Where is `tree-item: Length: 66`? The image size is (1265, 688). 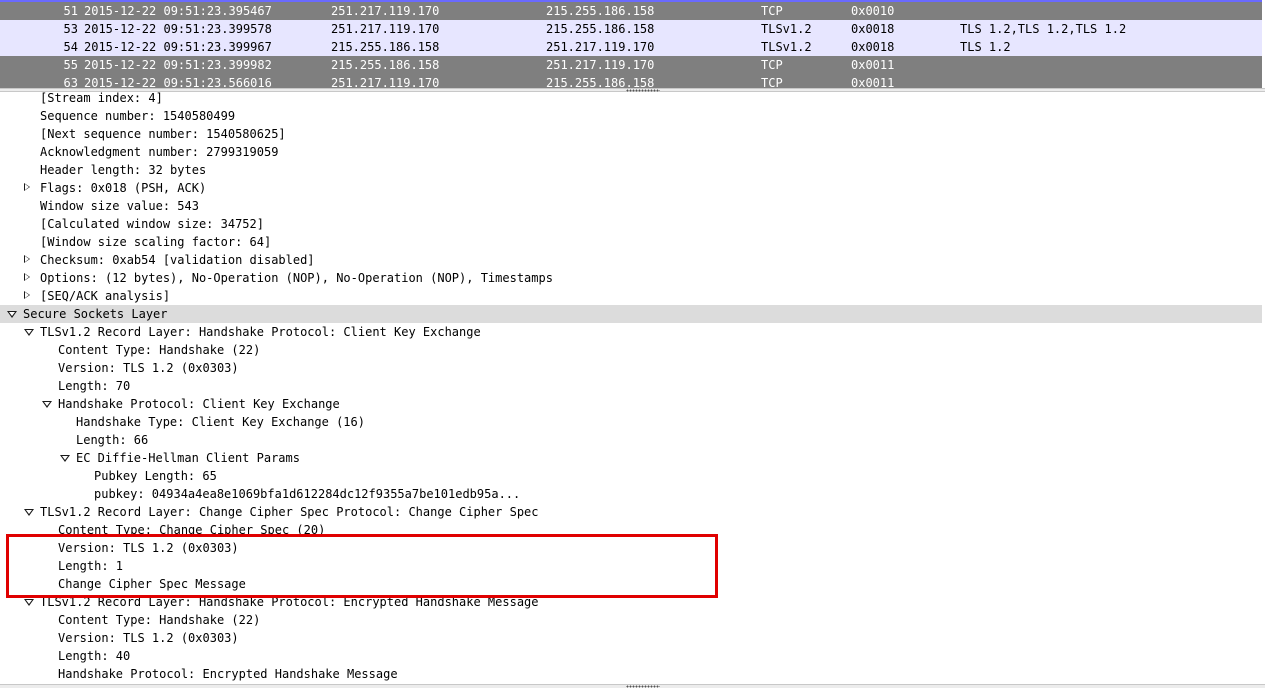 tree-item: Length: 66 is located at coordinates (631, 440).